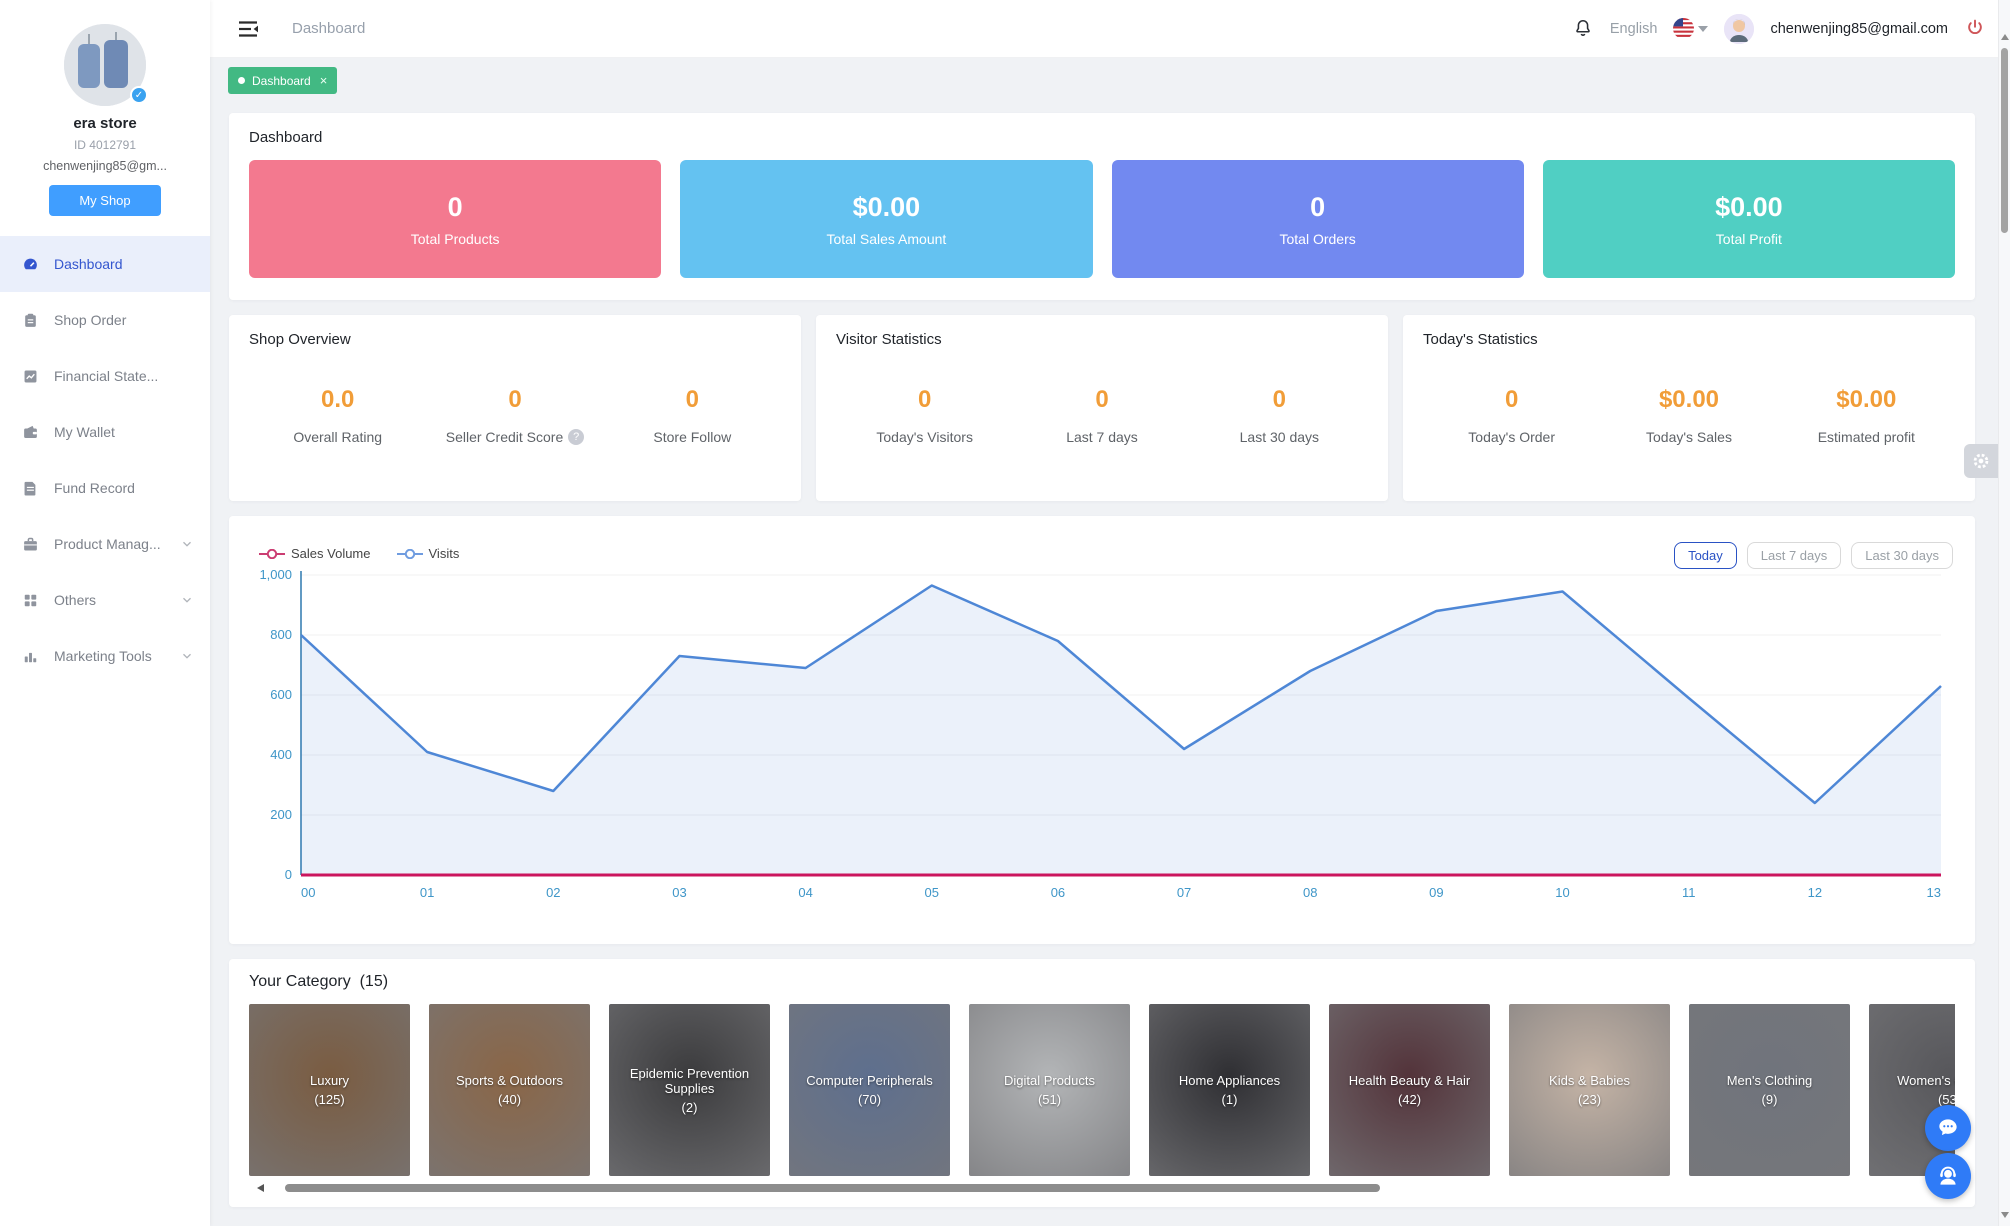 The width and height of the screenshot is (2010, 1226). Describe the element at coordinates (1815, 892) in the screenshot. I see `svg-text: 12` at that location.